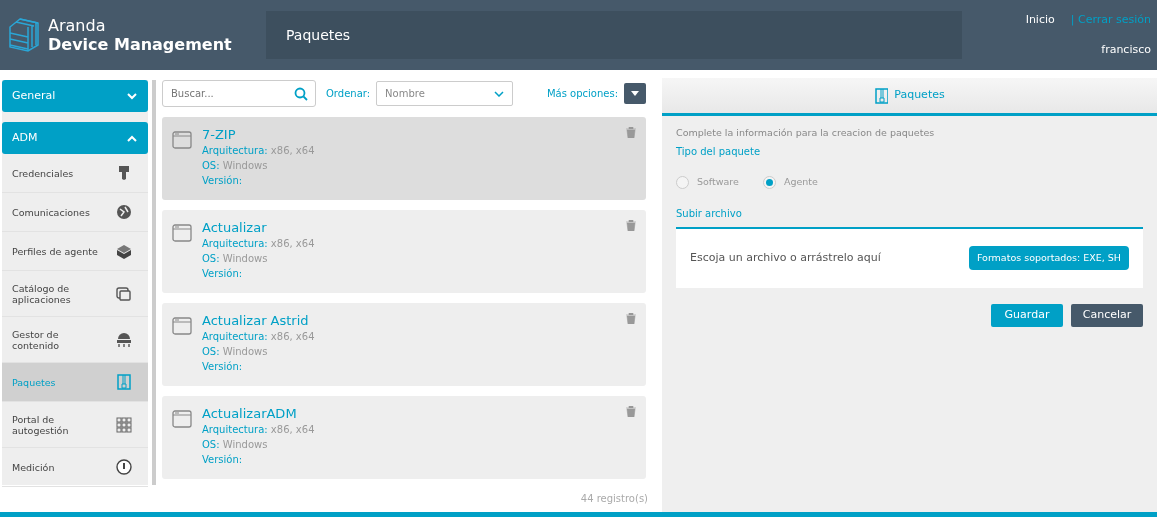  What do you see at coordinates (785, 257) in the screenshot?
I see `dropzone-text: Escoja un archivo o arrástrelo aquí` at bounding box center [785, 257].